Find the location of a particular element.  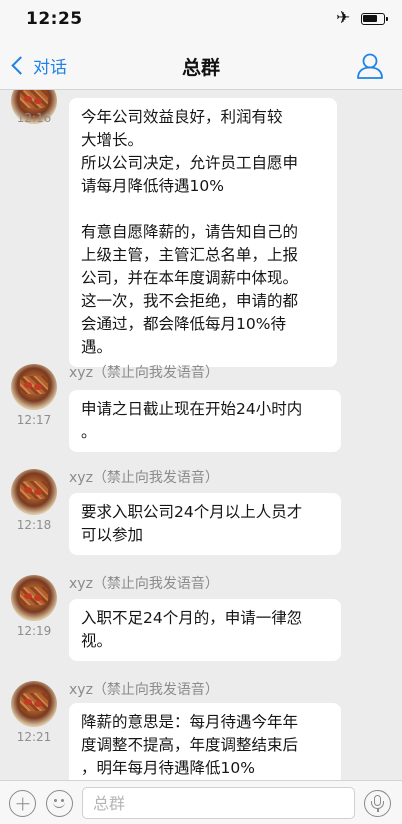

back-label: 对话 is located at coordinates (50, 67).